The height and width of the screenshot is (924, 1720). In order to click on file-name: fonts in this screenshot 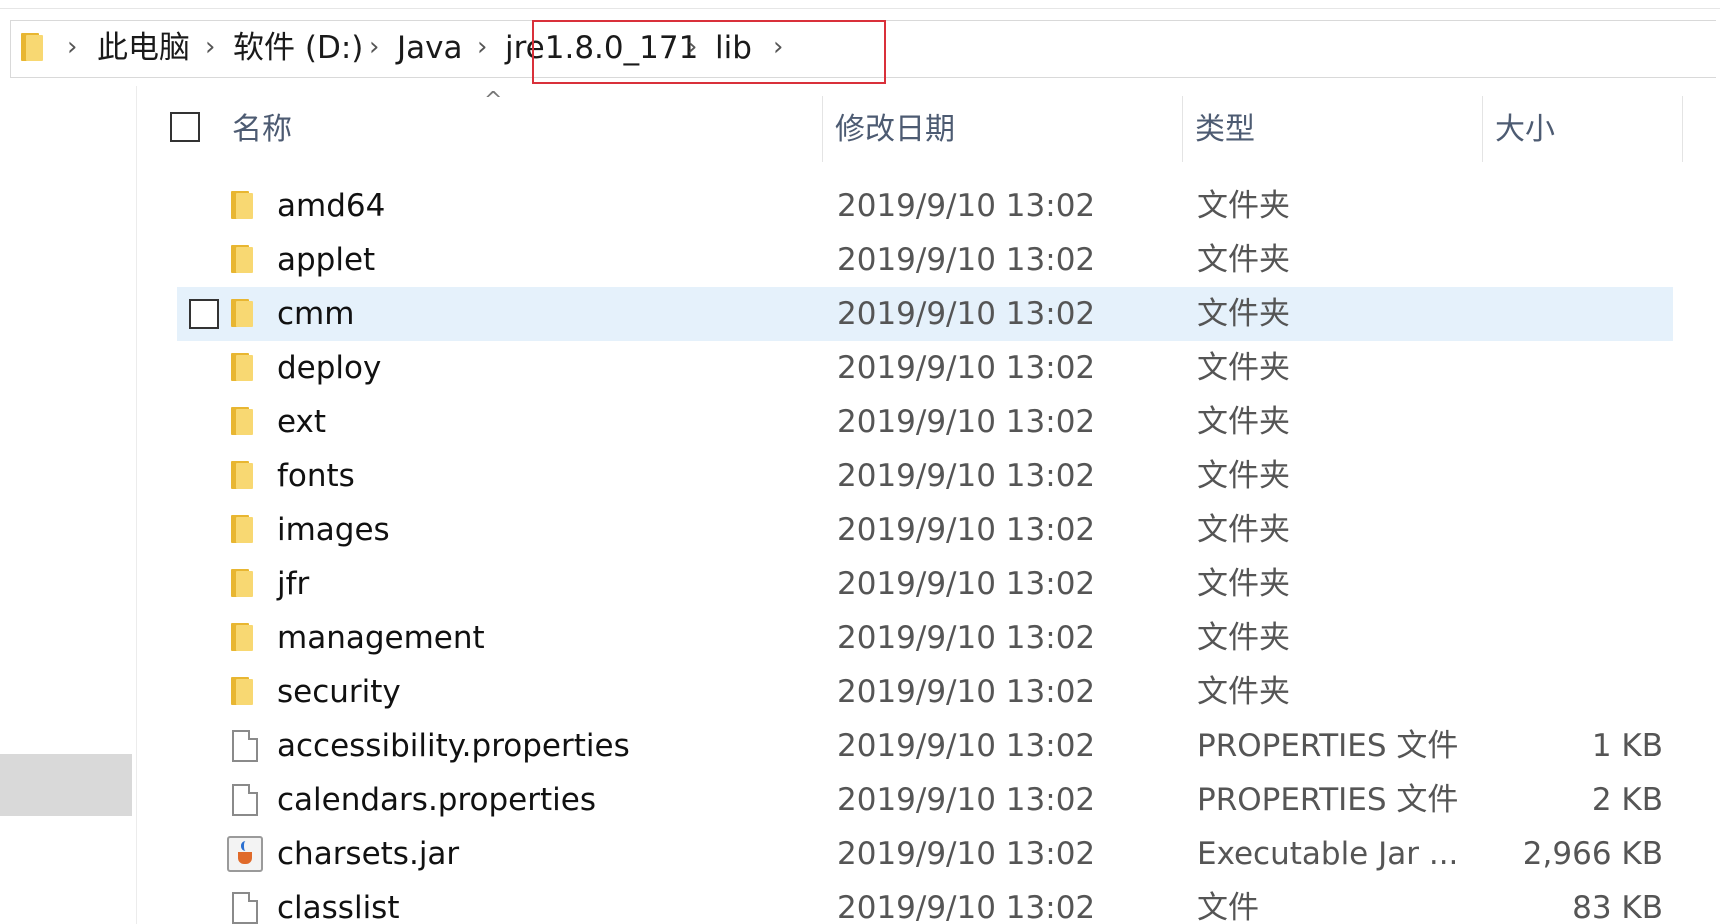, I will do `click(316, 476)`.